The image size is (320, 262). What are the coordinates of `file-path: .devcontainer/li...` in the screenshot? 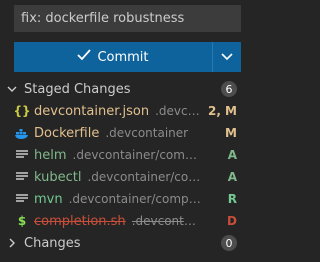 It's located at (166, 221).